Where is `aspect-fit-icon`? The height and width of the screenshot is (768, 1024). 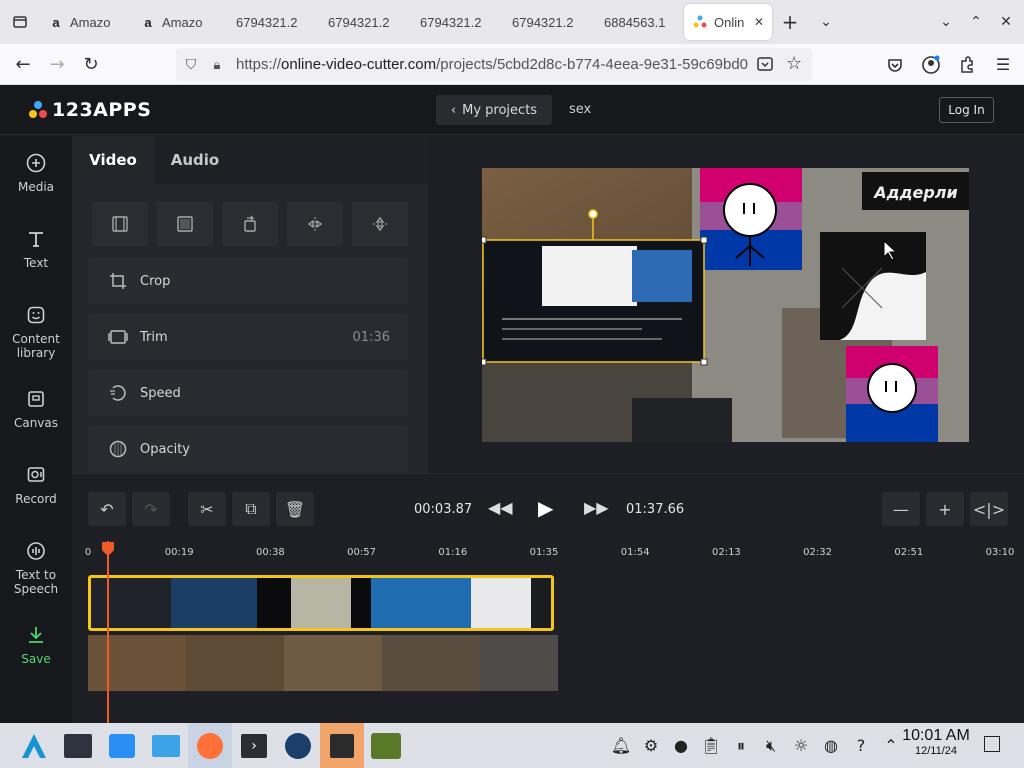
aspect-fit-icon is located at coordinates (120, 224).